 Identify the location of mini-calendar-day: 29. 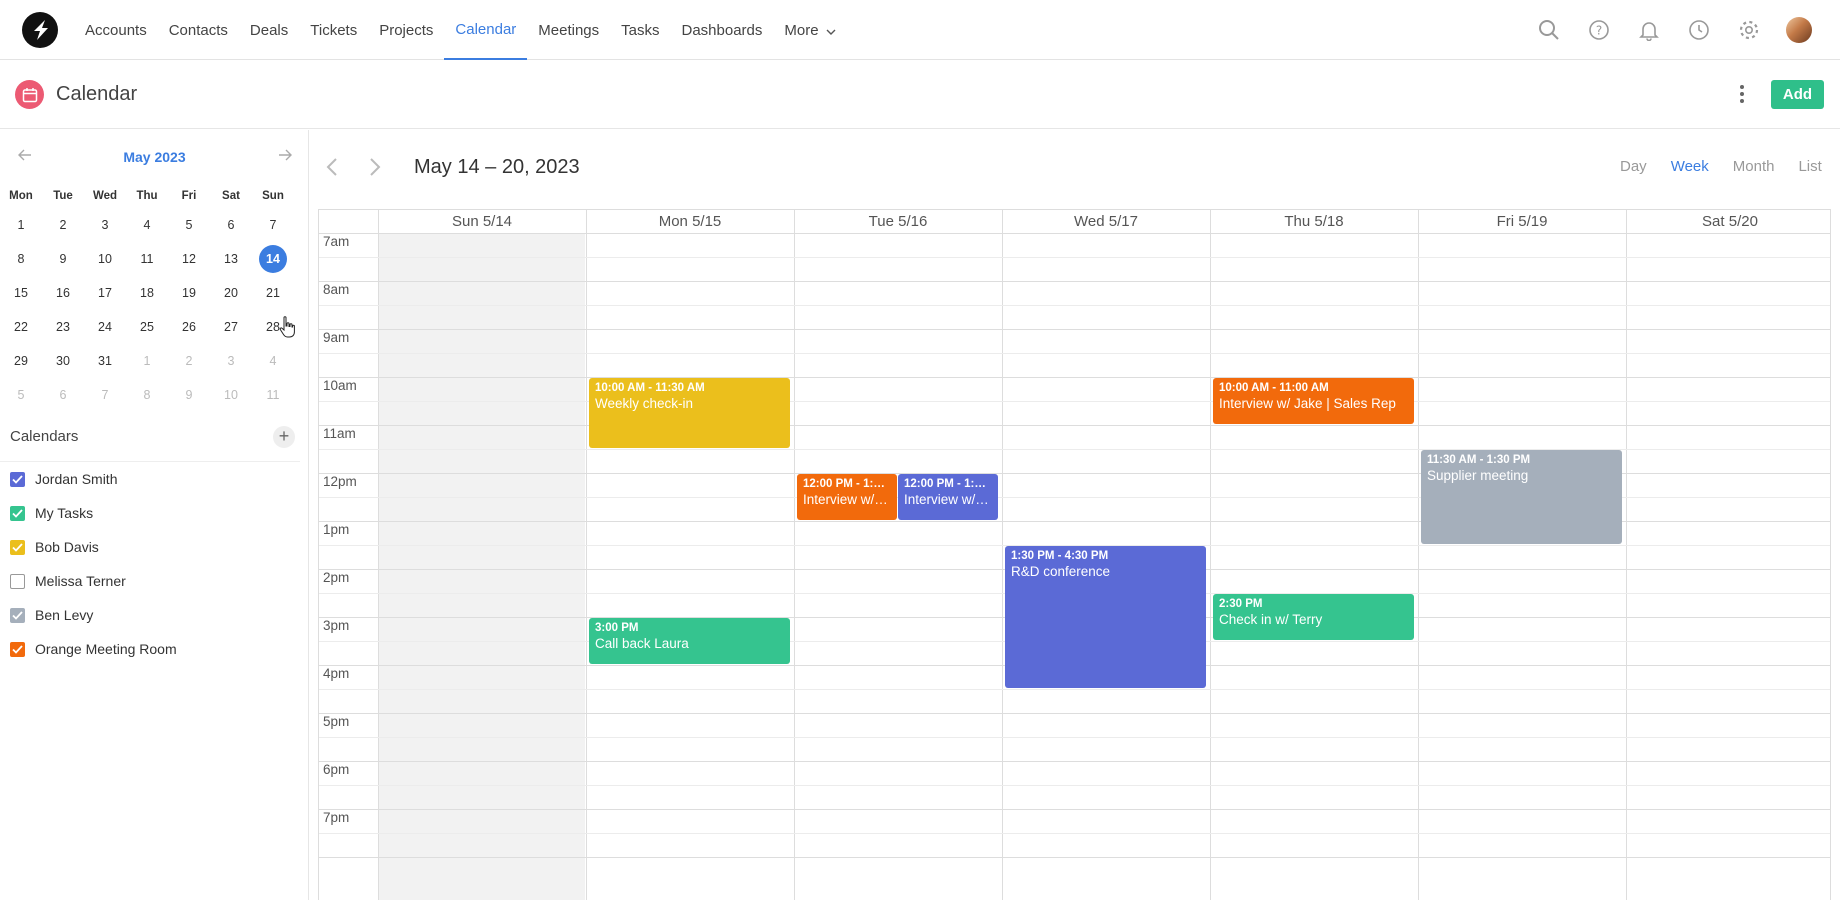
(21, 361).